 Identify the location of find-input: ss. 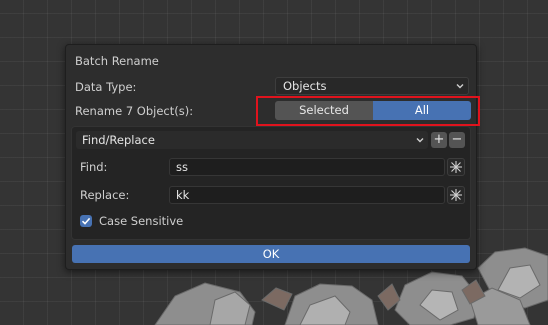
(307, 167).